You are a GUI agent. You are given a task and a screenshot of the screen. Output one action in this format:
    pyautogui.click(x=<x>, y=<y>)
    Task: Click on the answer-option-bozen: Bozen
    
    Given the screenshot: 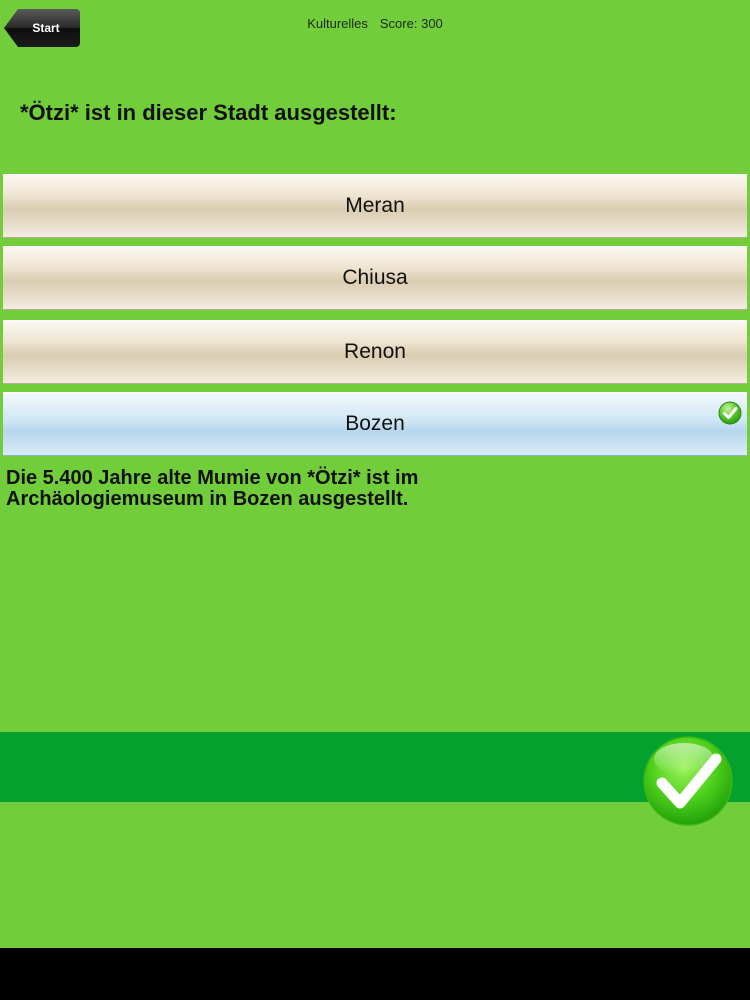 What is the action you would take?
    pyautogui.click(x=375, y=424)
    